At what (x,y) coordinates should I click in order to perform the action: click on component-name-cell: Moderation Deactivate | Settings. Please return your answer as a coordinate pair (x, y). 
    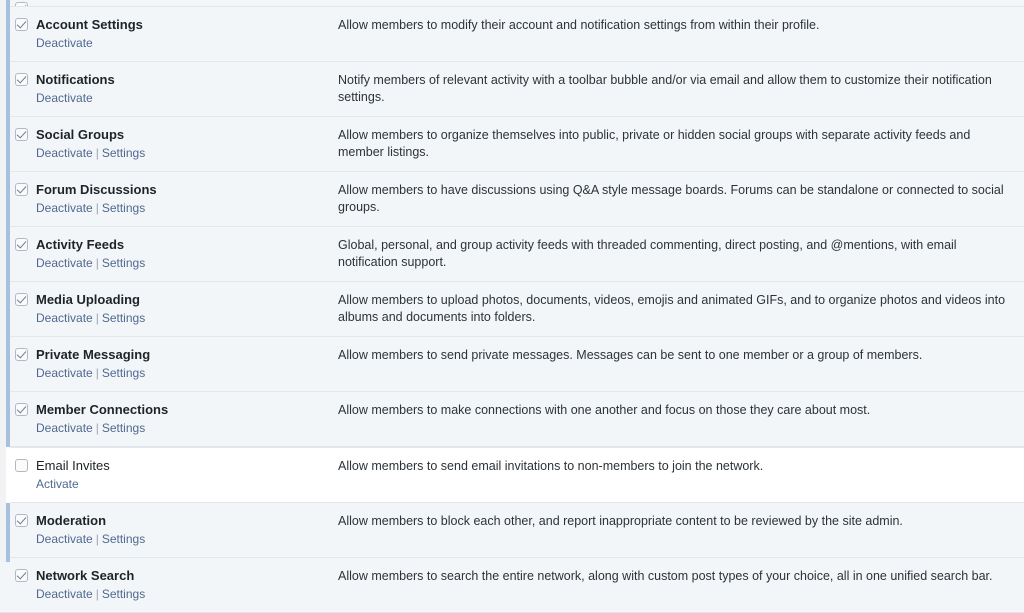
    Looking at the image, I should click on (169, 529).